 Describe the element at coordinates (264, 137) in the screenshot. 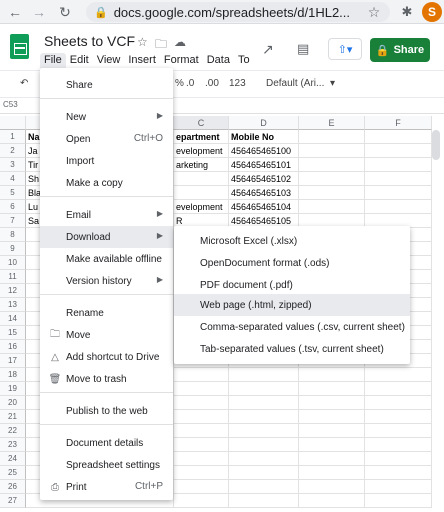

I see `grid-cell: Mobile No` at that location.